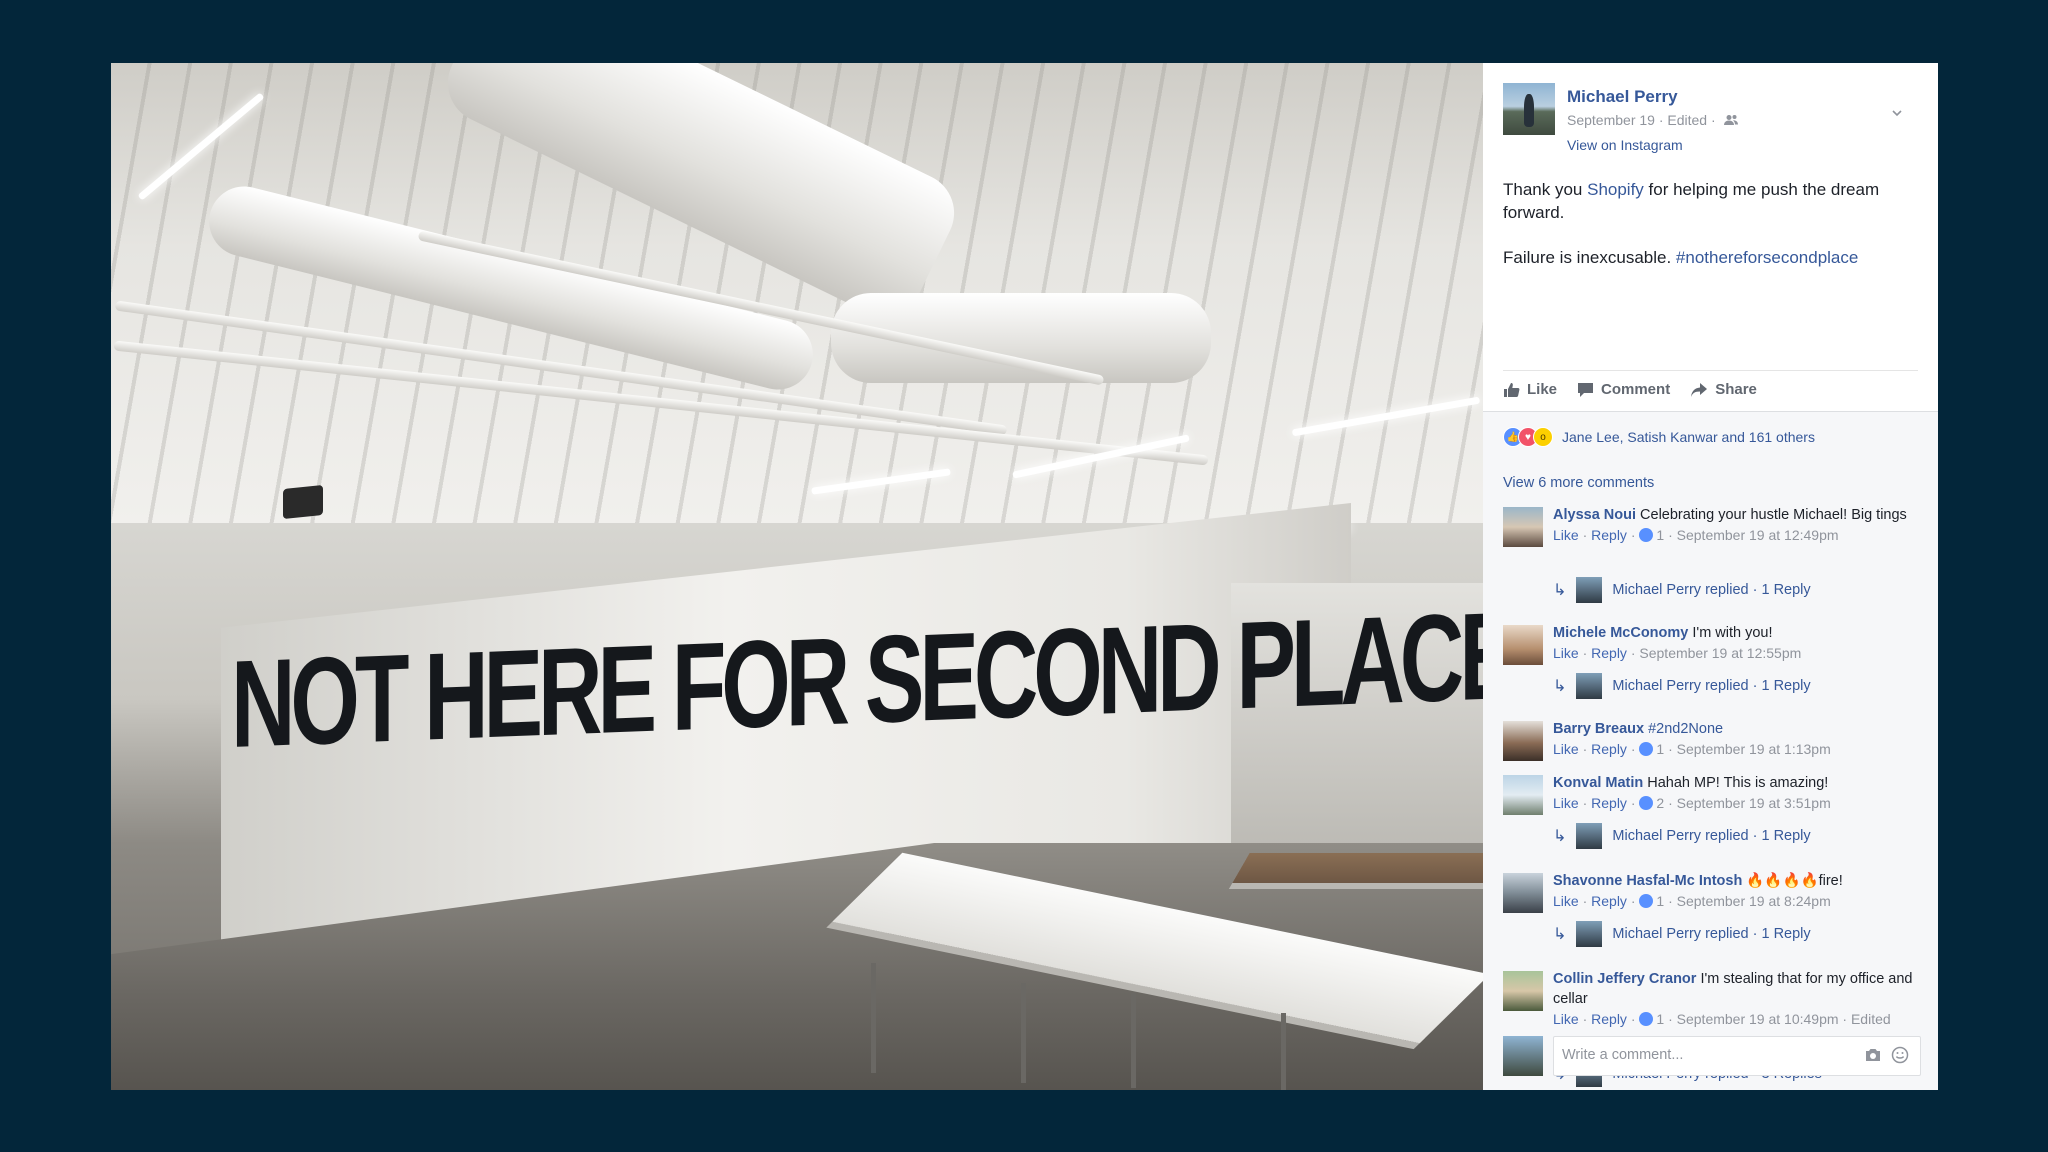  What do you see at coordinates (1620, 633) in the screenshot?
I see `commenter-name: Michele McConomy` at bounding box center [1620, 633].